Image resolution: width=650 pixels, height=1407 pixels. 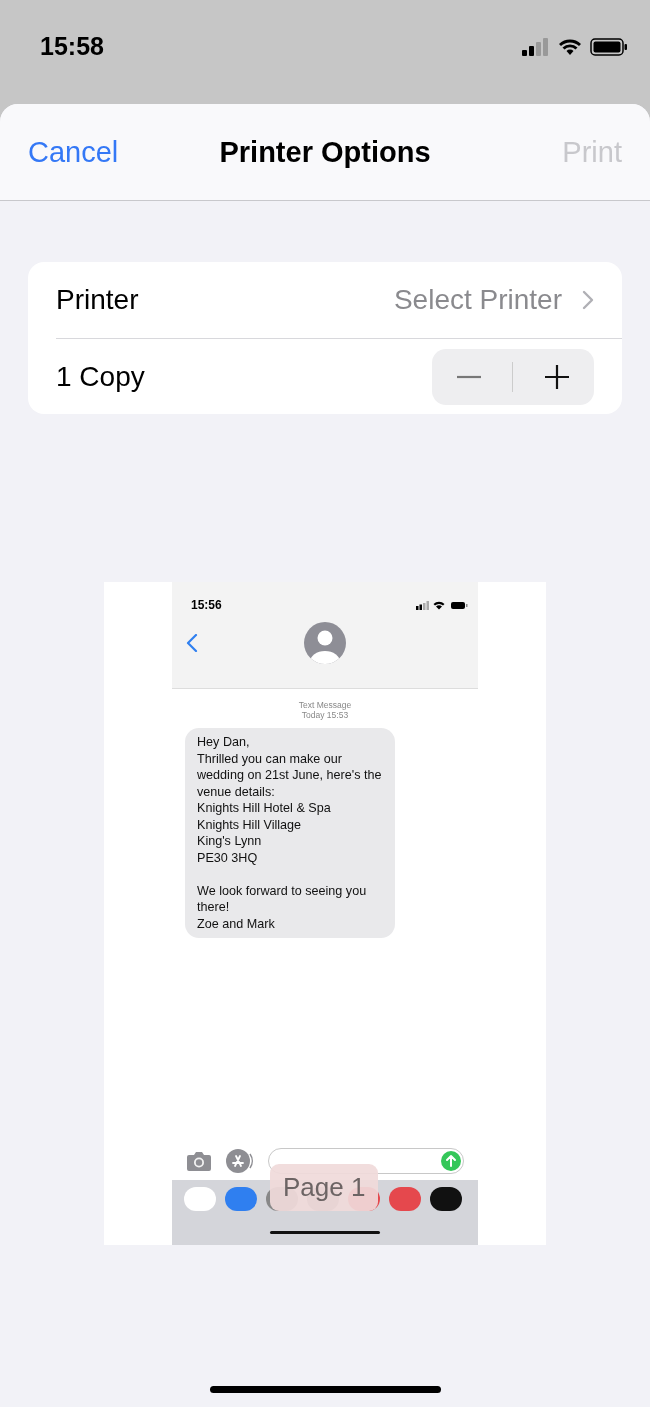 What do you see at coordinates (536, 47) in the screenshot?
I see `signal-icon` at bounding box center [536, 47].